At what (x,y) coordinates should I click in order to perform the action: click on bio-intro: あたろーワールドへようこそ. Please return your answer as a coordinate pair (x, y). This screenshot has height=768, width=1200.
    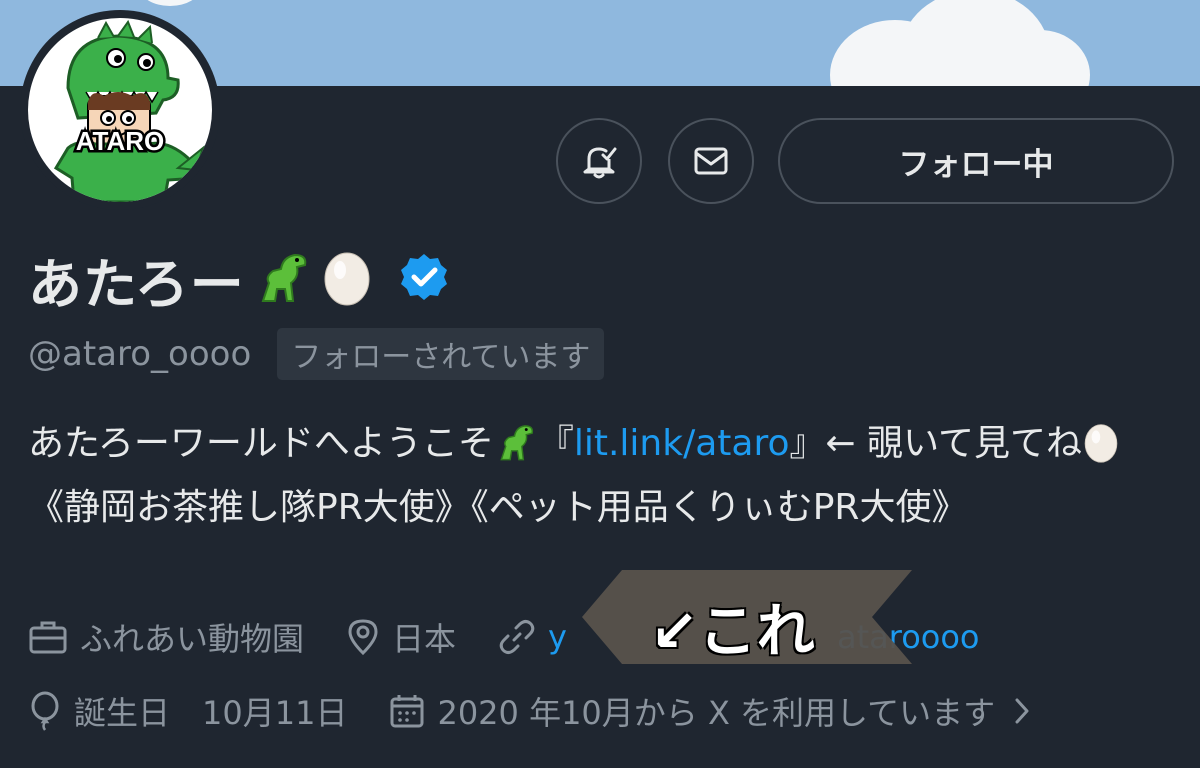
    Looking at the image, I should click on (261, 443).